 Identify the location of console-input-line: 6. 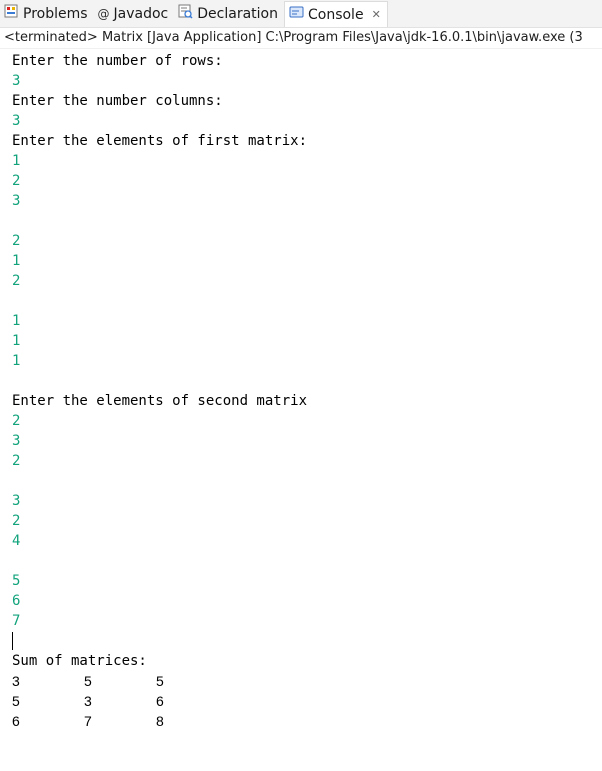
(16, 601).